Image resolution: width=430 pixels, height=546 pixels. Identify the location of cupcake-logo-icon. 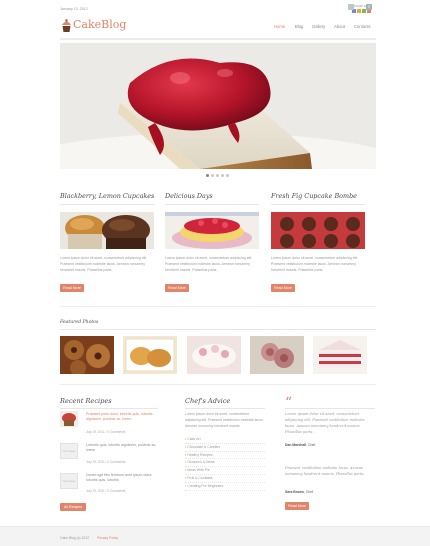
(66, 25).